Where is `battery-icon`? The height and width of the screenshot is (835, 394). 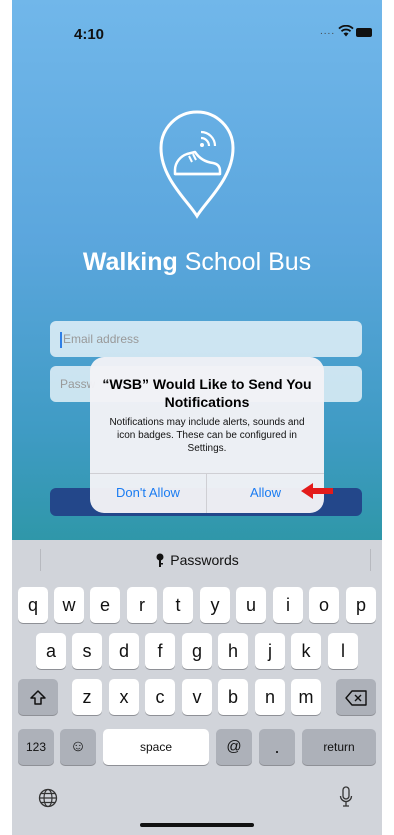
battery-icon is located at coordinates (364, 32).